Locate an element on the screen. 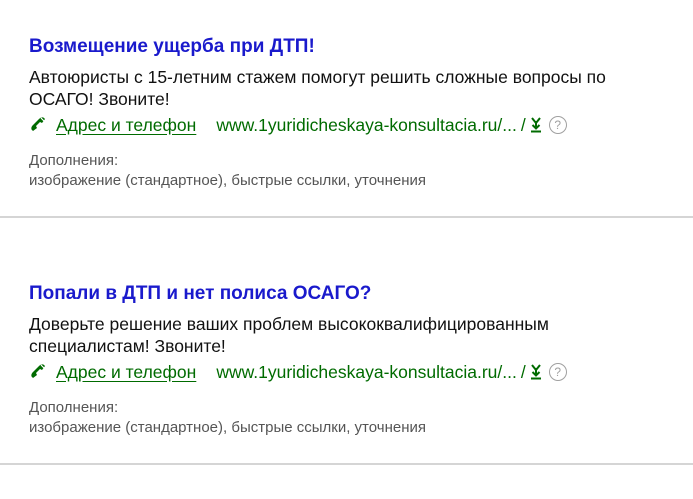 Image resolution: width=693 pixels, height=499 pixels. ad-title: Возмещение ущерба при ДТП! is located at coordinates (172, 47).